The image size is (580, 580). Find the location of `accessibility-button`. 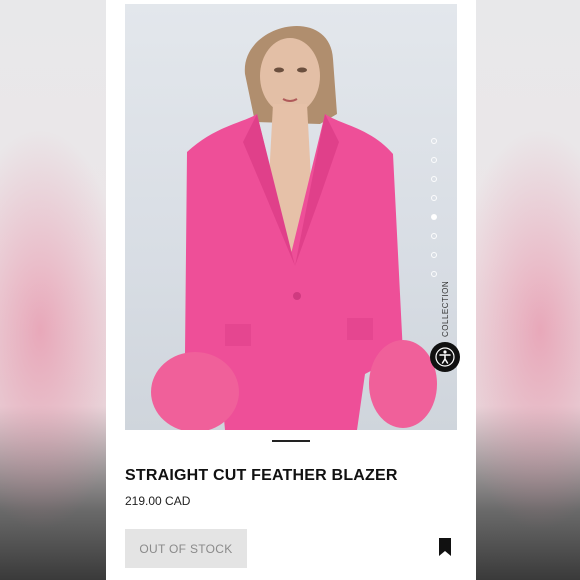

accessibility-button is located at coordinates (445, 357).